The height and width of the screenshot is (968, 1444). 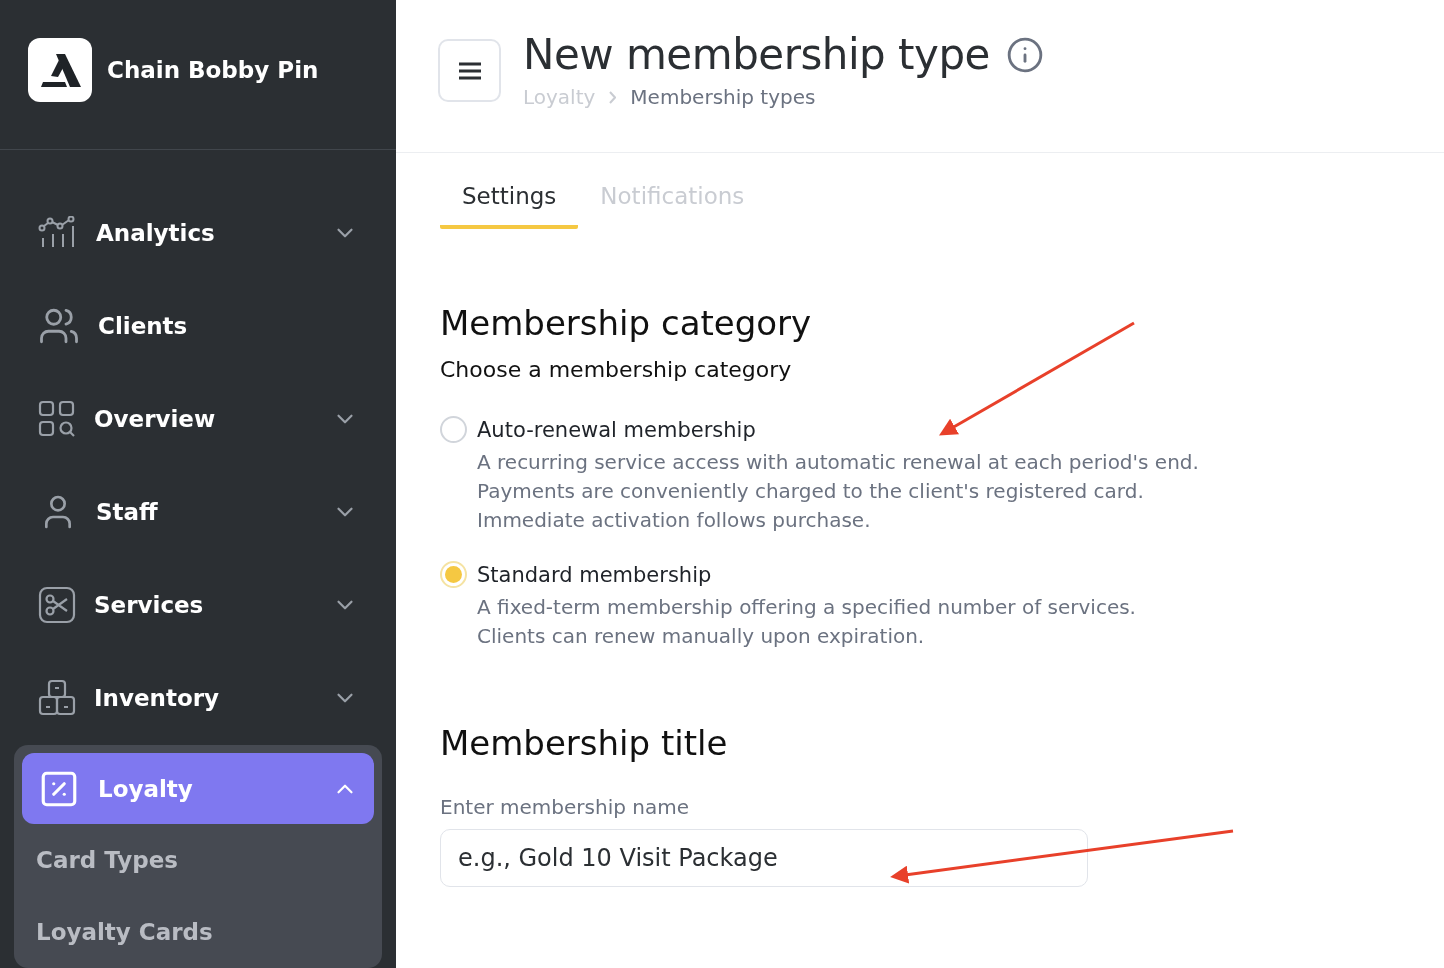 What do you see at coordinates (198, 788) in the screenshot?
I see `nav-item: Loyalty` at bounding box center [198, 788].